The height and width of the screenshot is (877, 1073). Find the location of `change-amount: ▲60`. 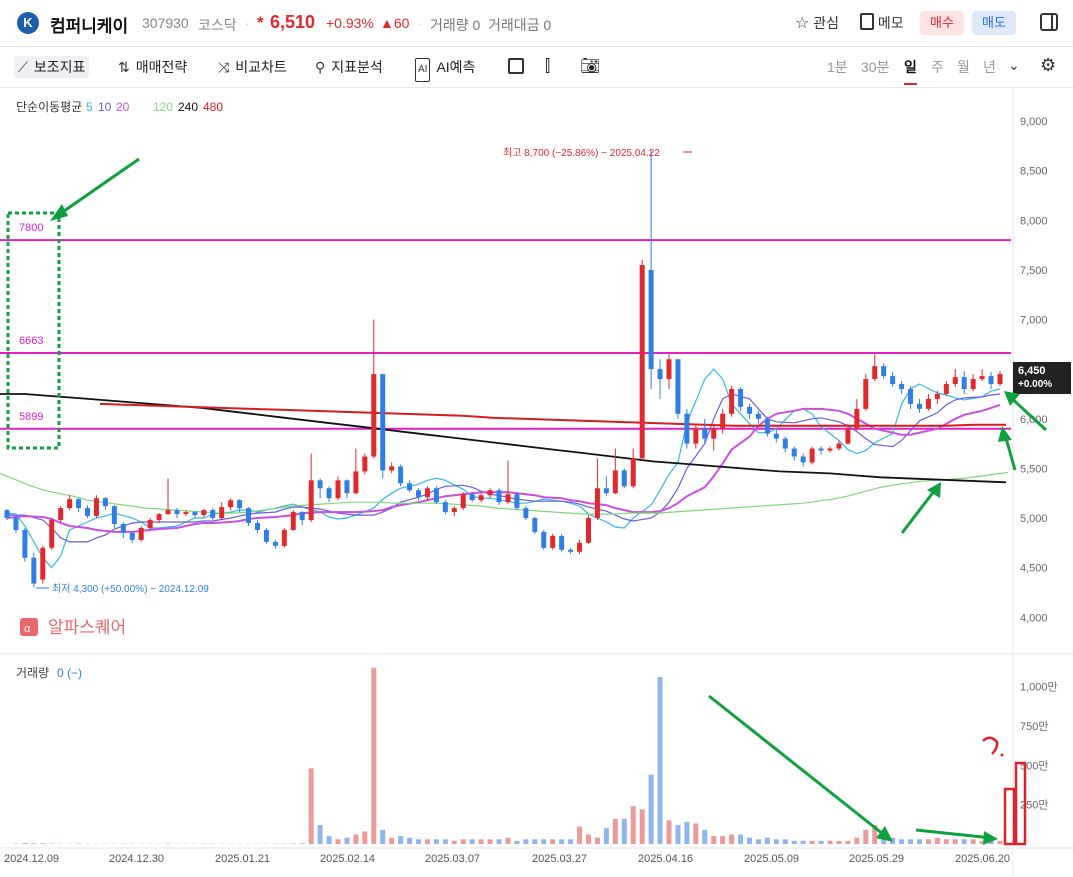

change-amount: ▲60 is located at coordinates (395, 23).